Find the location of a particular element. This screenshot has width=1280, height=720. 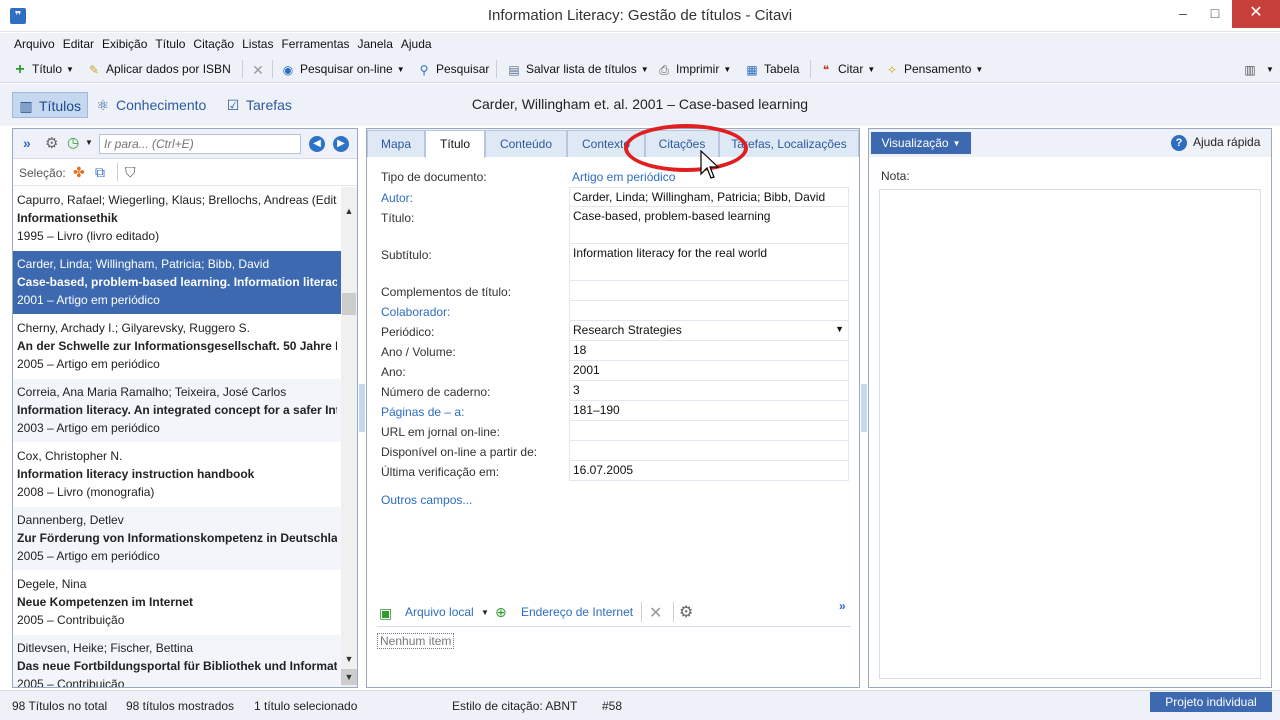

thought-button: ✧ Pensamento ▼ is located at coordinates (933, 69).